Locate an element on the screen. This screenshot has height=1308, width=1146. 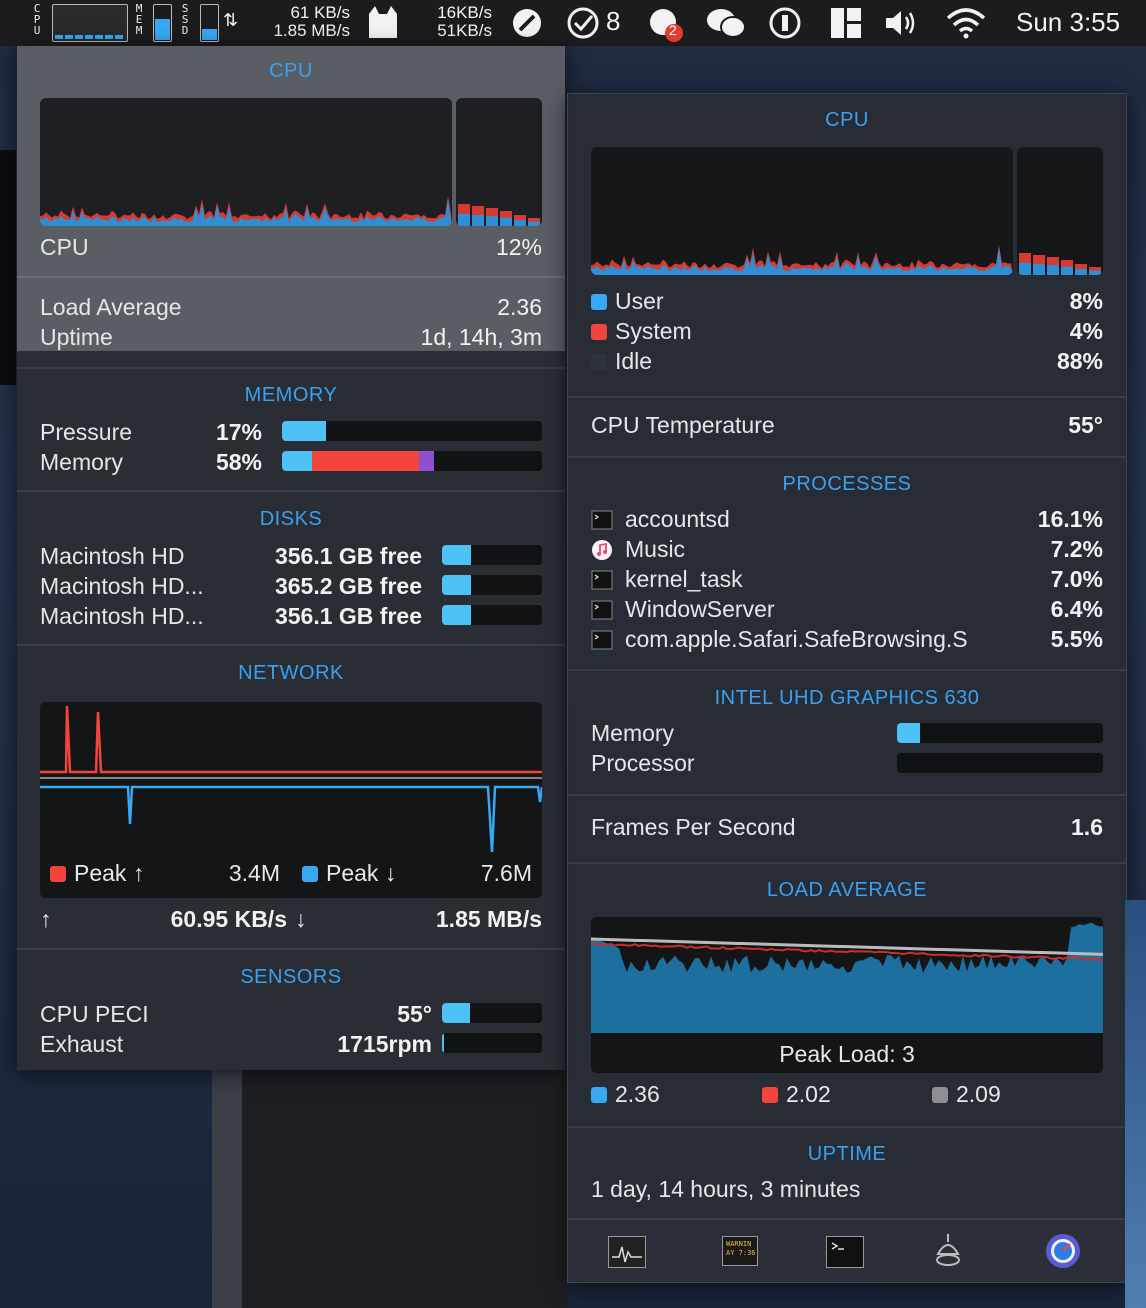
peak-down-legend: Peak ↓ is located at coordinates (349, 873).